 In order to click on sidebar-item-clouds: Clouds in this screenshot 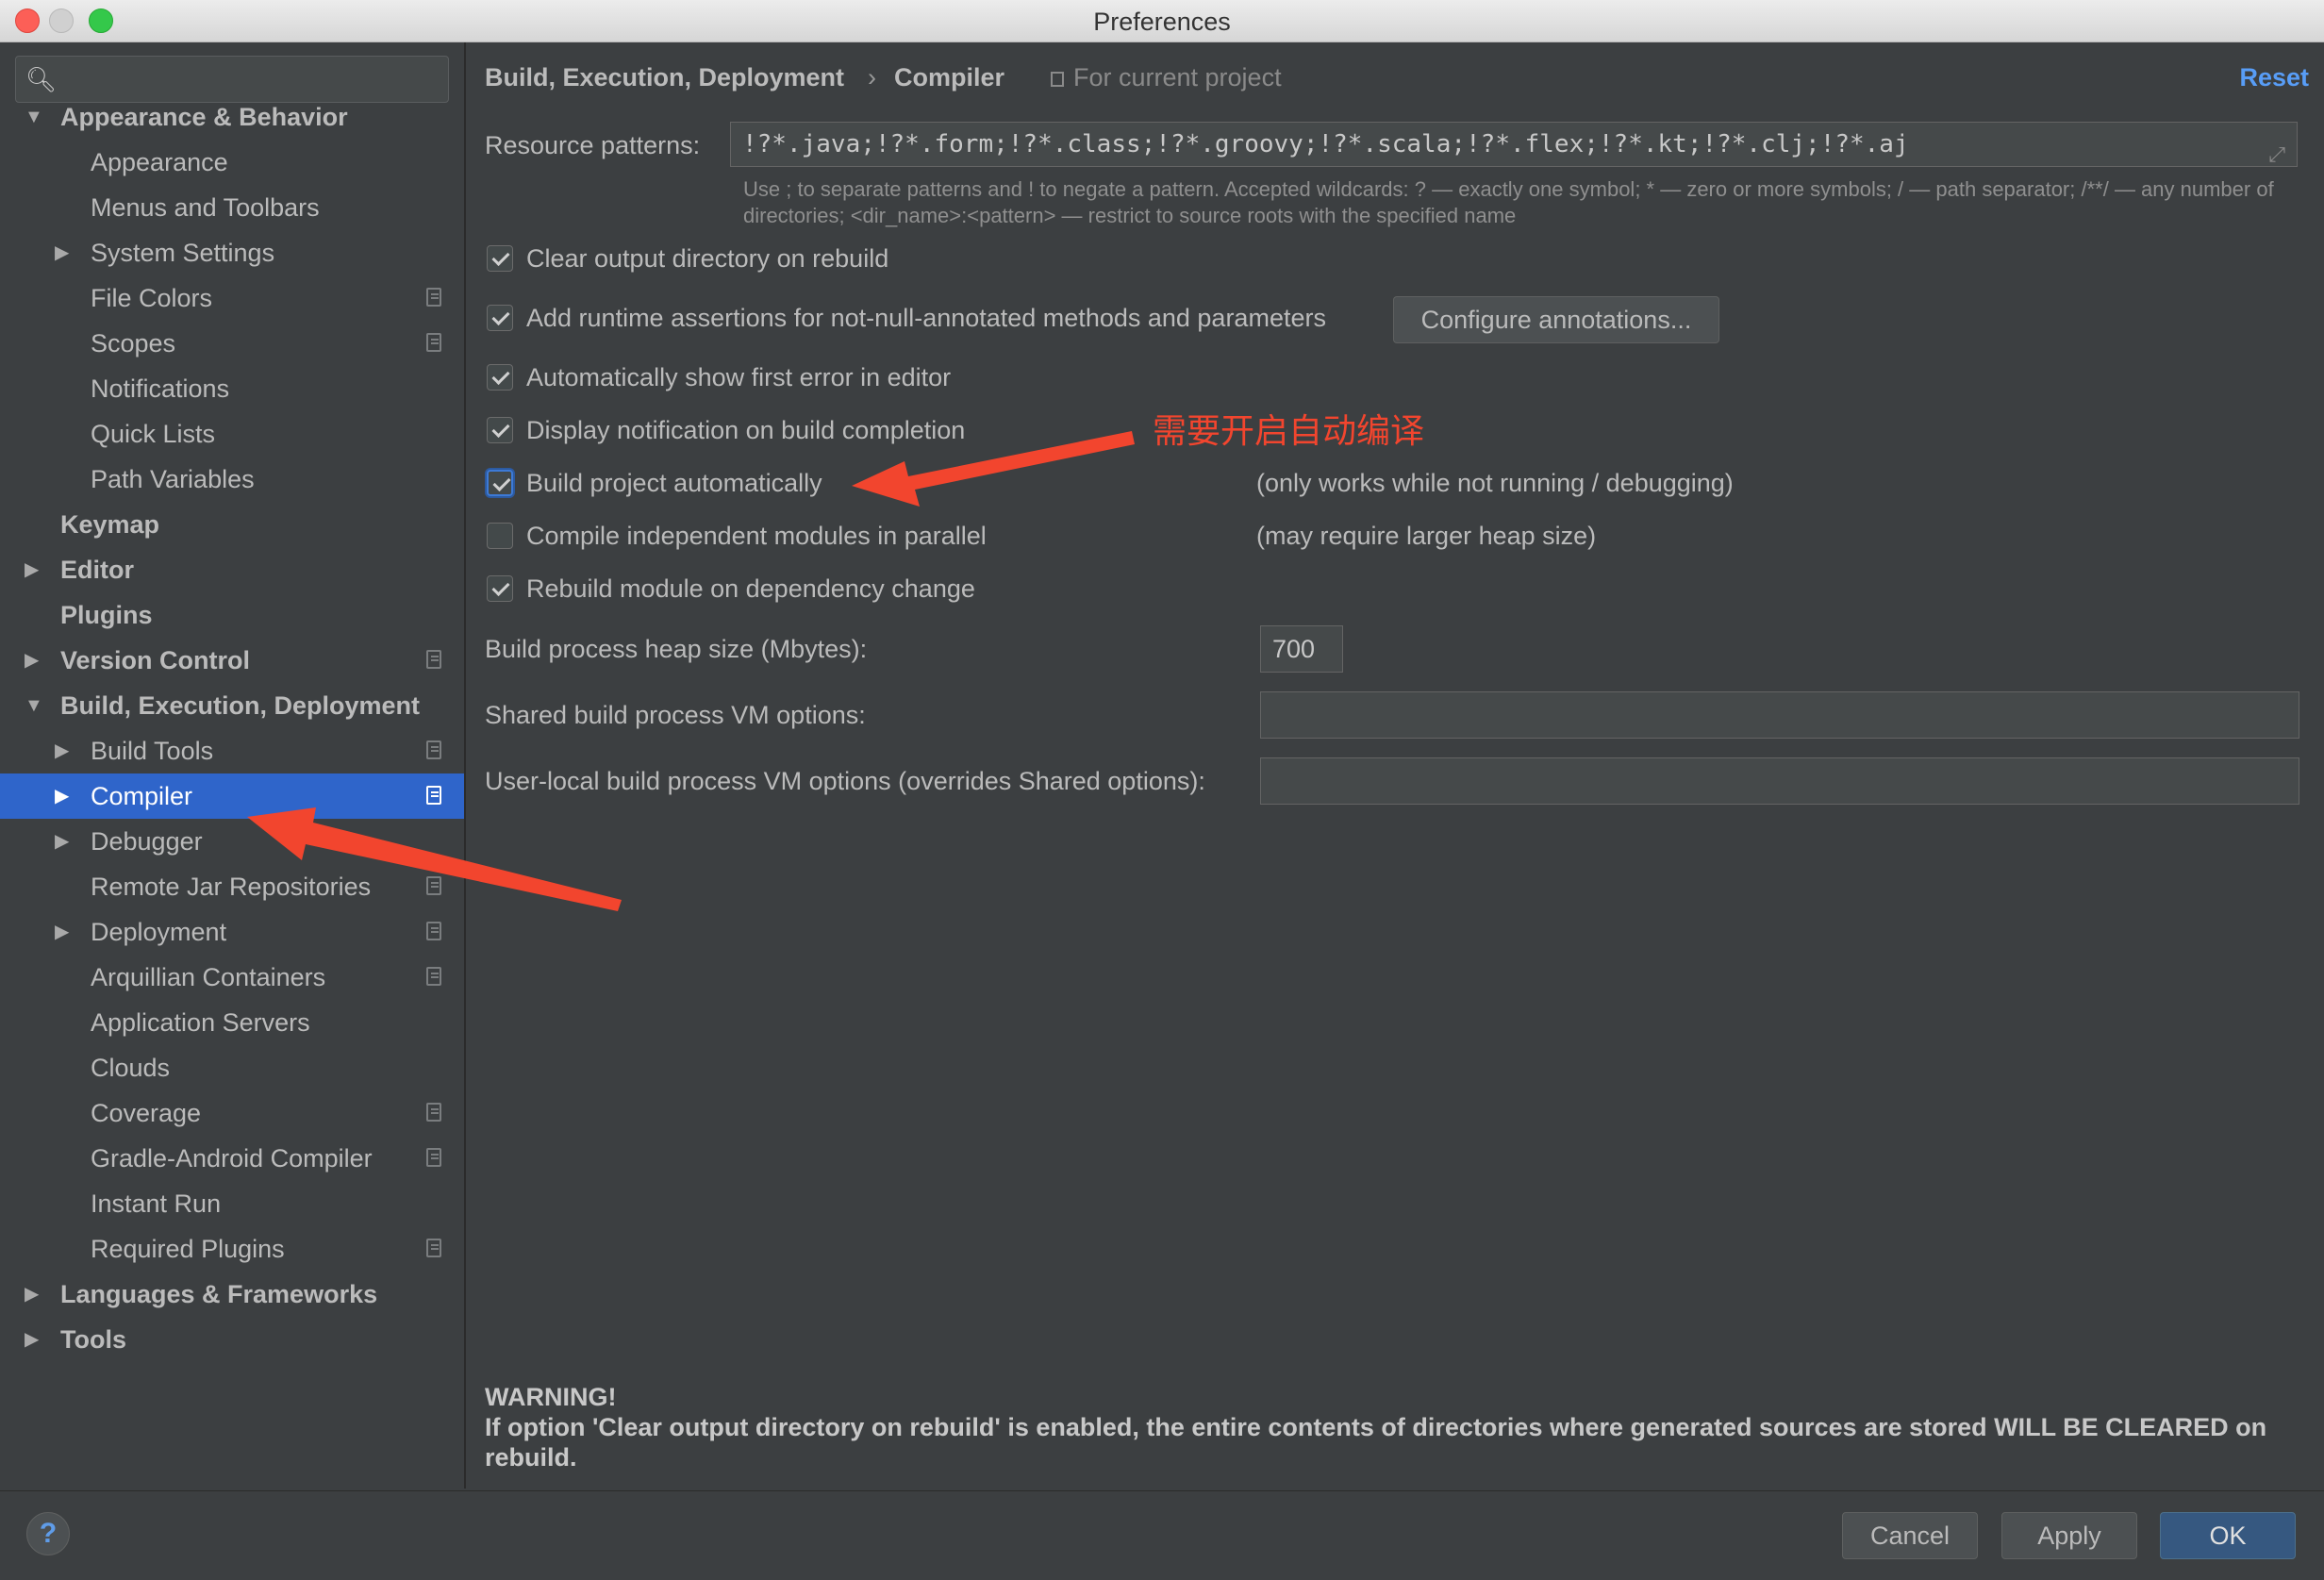, I will do `click(232, 1067)`.